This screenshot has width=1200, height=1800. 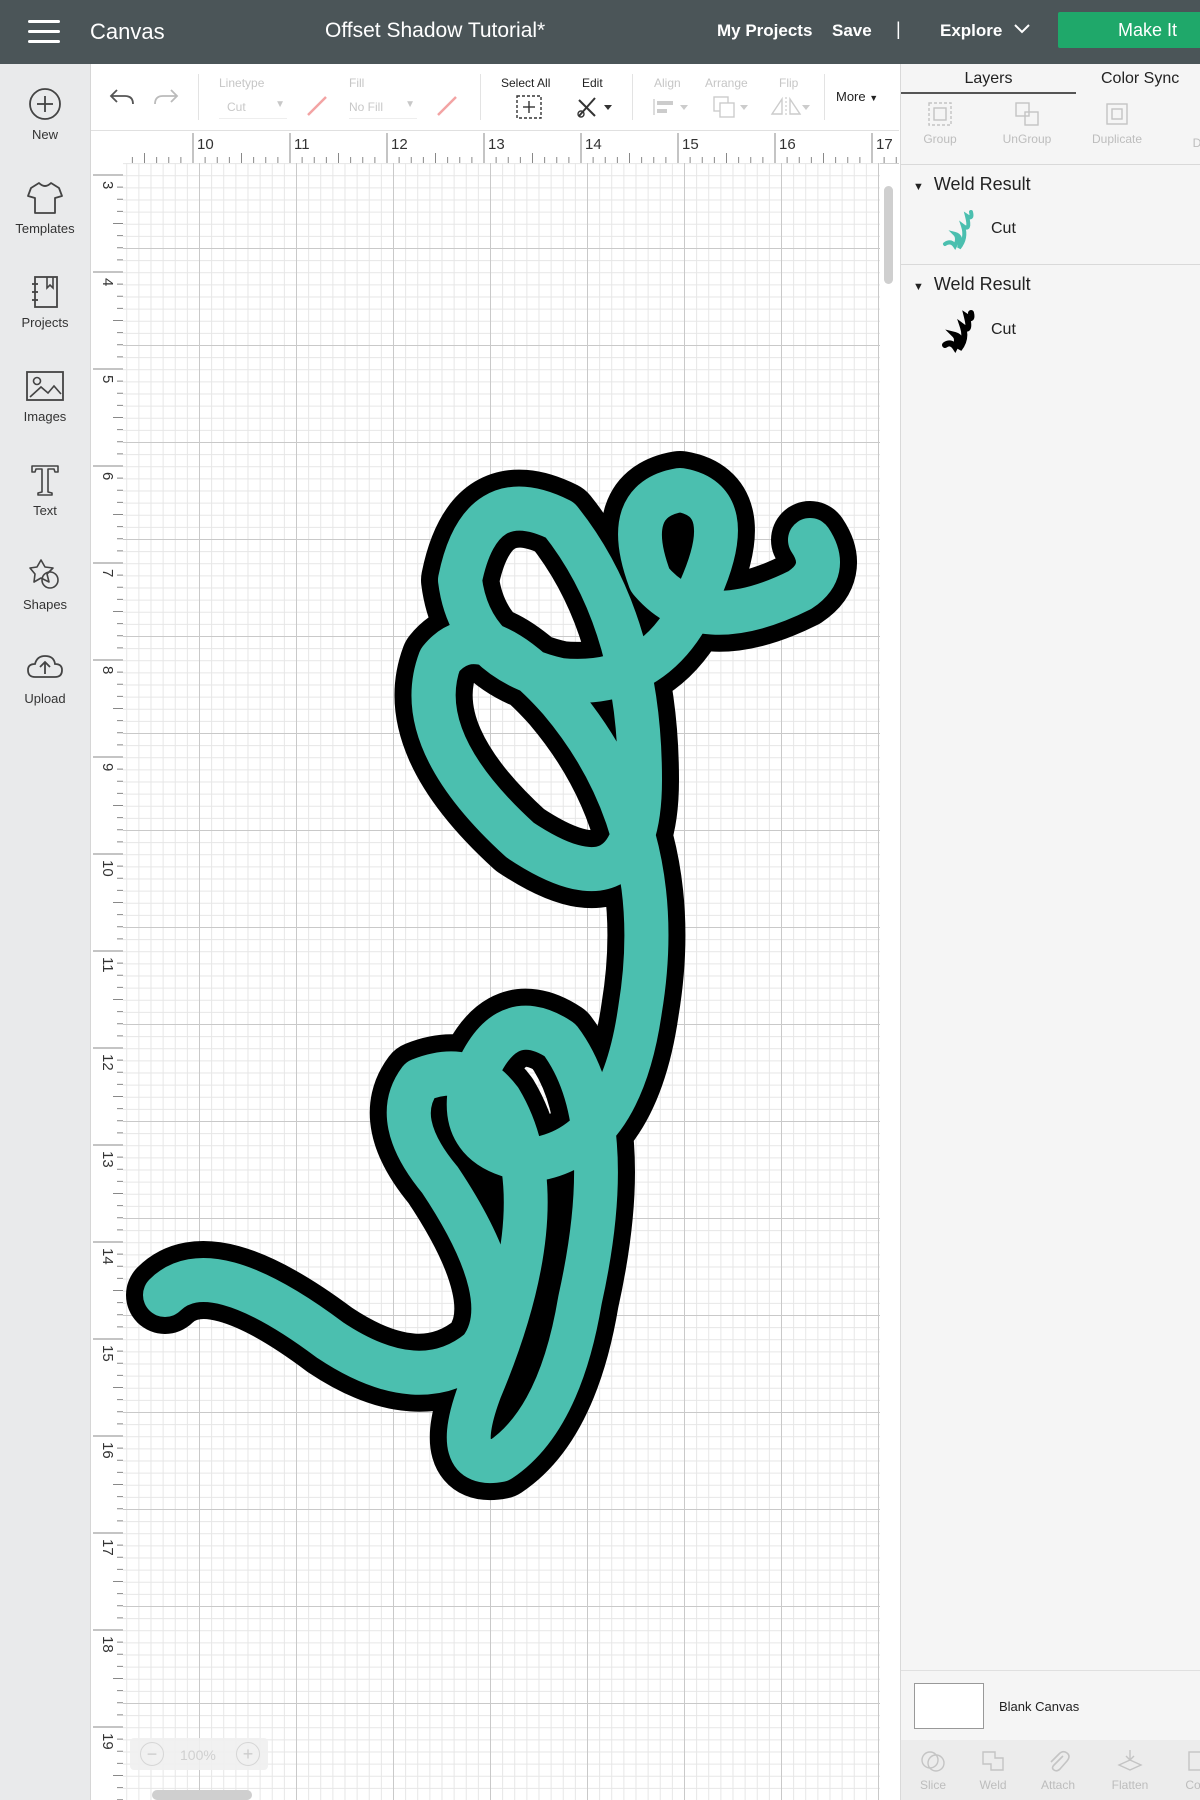 I want to click on align-icon, so click(x=671, y=107).